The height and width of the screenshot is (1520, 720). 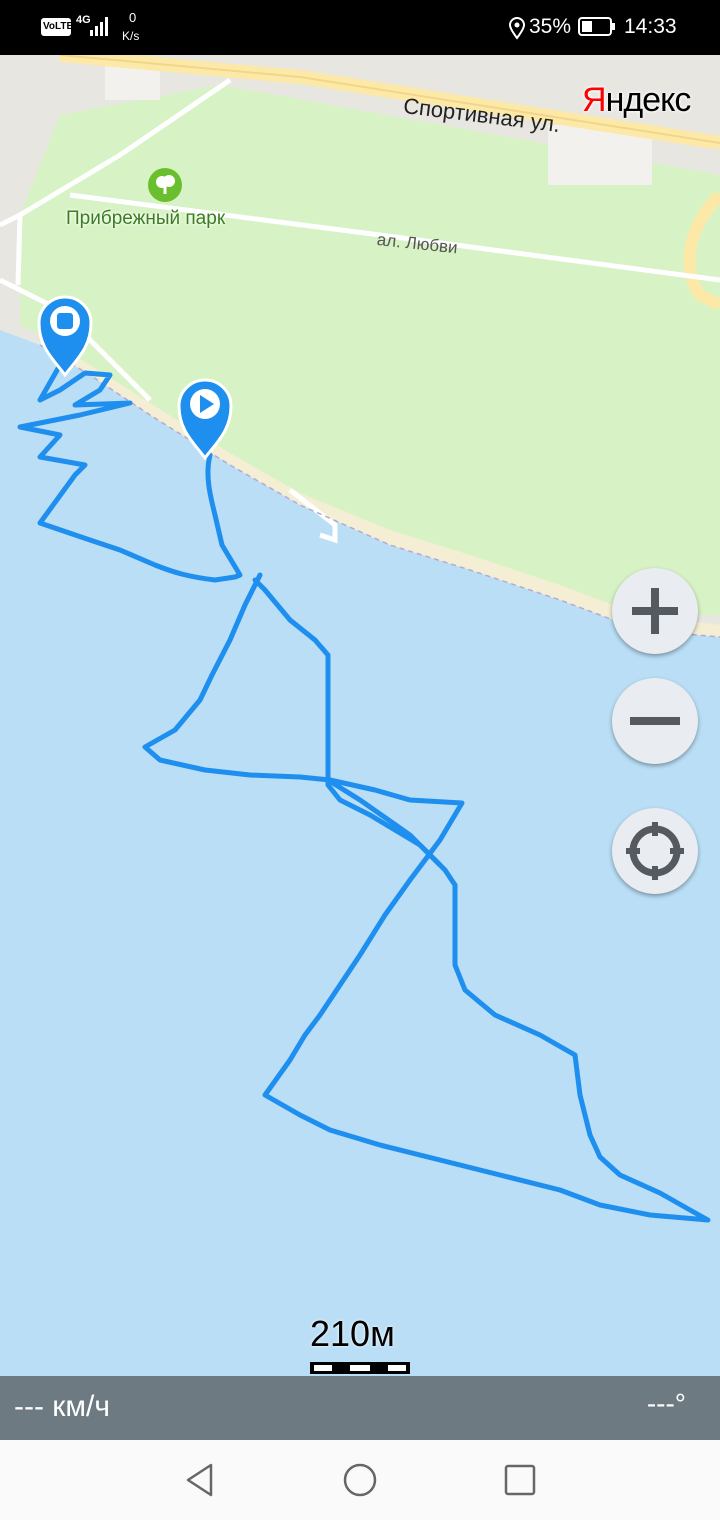 I want to click on locate-button, so click(x=655, y=851).